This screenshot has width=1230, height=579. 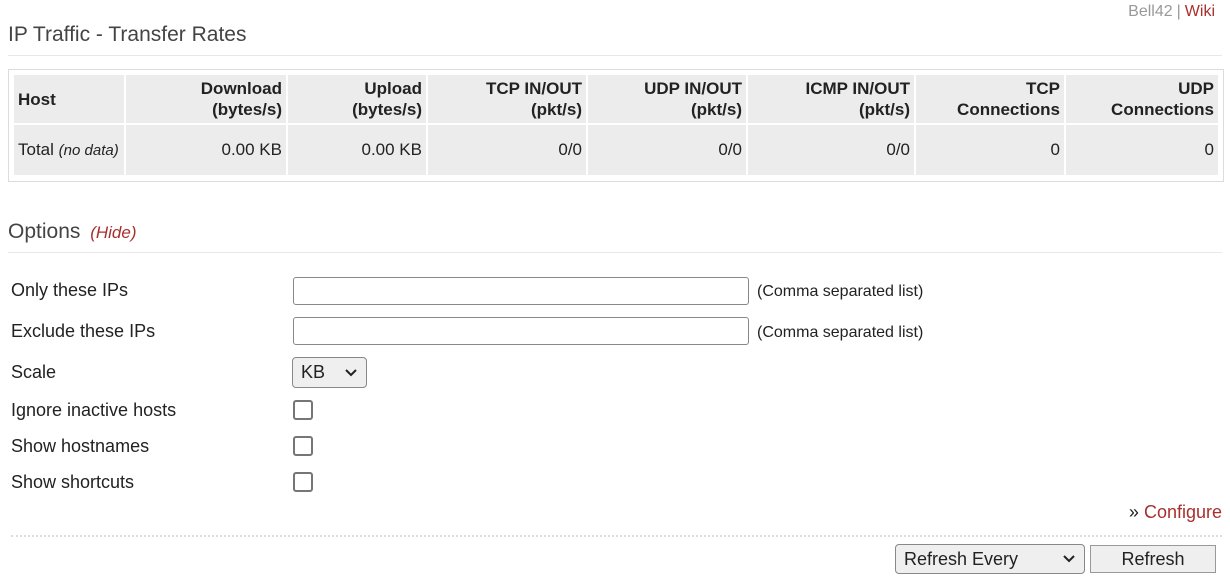 What do you see at coordinates (1133, 512) in the screenshot?
I see `configure-arrow: »` at bounding box center [1133, 512].